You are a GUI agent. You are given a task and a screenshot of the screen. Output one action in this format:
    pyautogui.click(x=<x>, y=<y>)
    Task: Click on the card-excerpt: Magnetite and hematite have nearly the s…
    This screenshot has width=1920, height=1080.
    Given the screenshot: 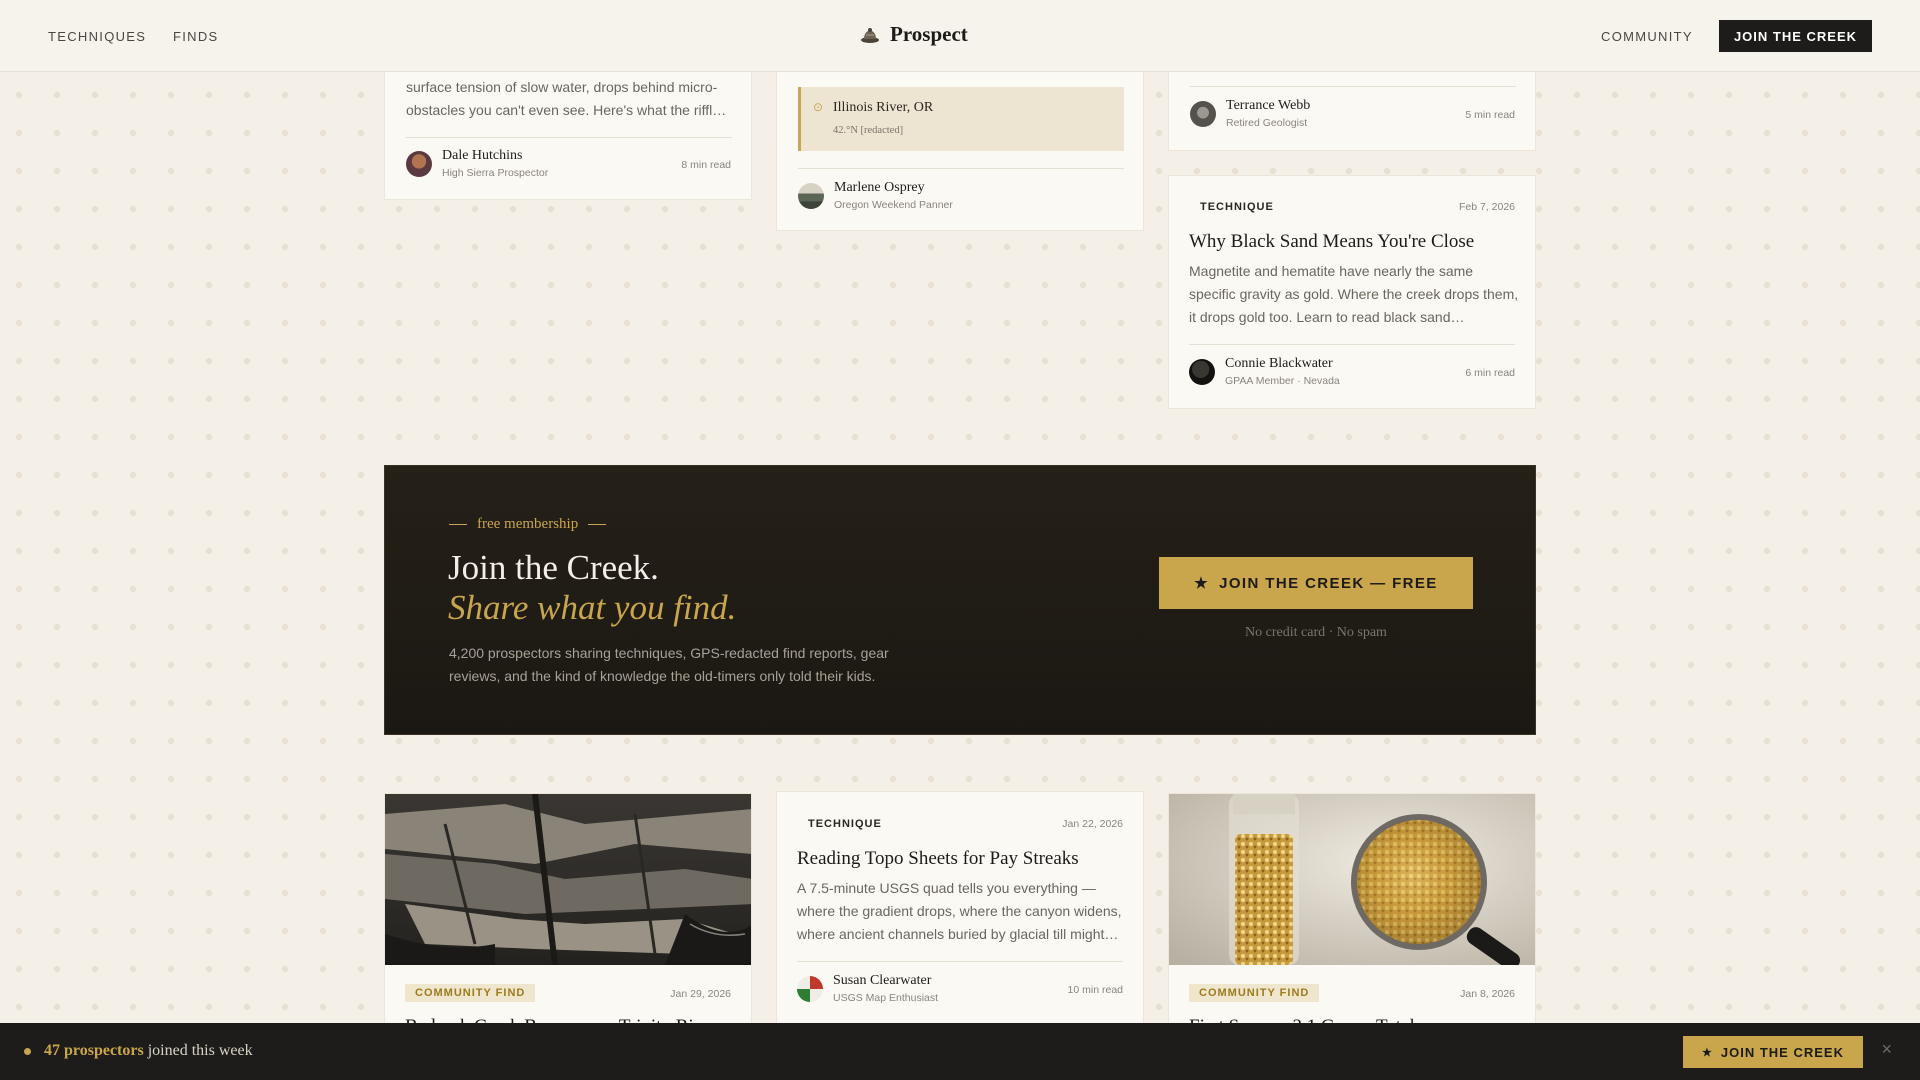 What is the action you would take?
    pyautogui.click(x=1354, y=294)
    